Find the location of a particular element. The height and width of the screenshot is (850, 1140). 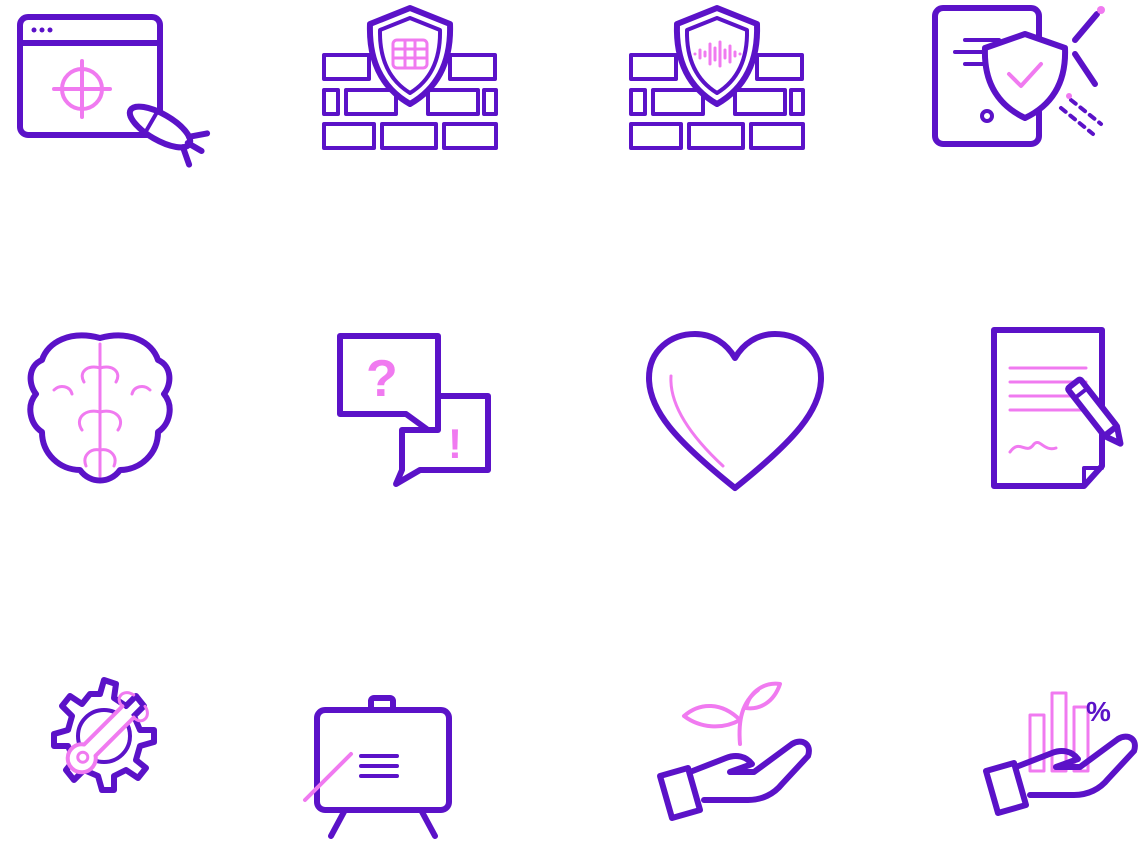

firewall-shield-icon is located at coordinates (410, 95).